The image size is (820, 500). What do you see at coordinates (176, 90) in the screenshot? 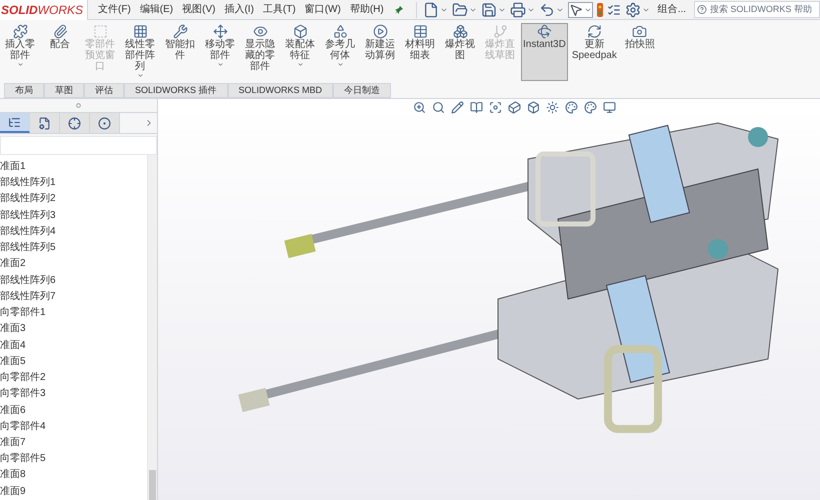
I see `tab: SOLIDWORKS 插件` at bounding box center [176, 90].